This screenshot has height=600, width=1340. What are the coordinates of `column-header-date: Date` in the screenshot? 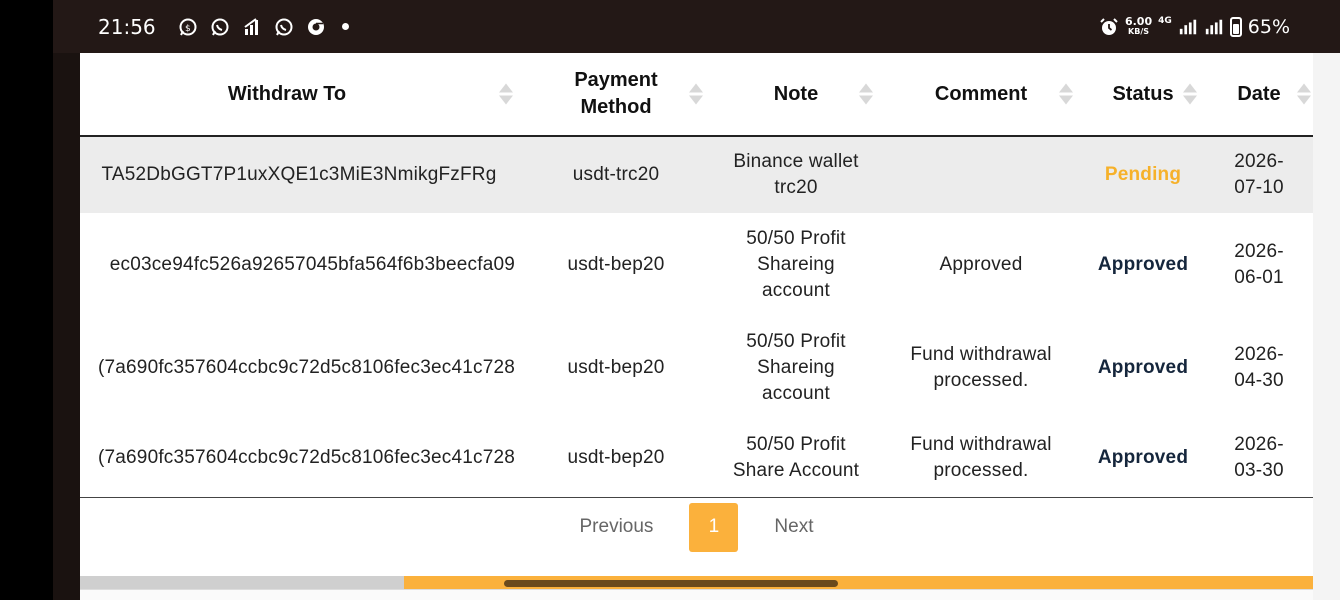 It's located at (1259, 95).